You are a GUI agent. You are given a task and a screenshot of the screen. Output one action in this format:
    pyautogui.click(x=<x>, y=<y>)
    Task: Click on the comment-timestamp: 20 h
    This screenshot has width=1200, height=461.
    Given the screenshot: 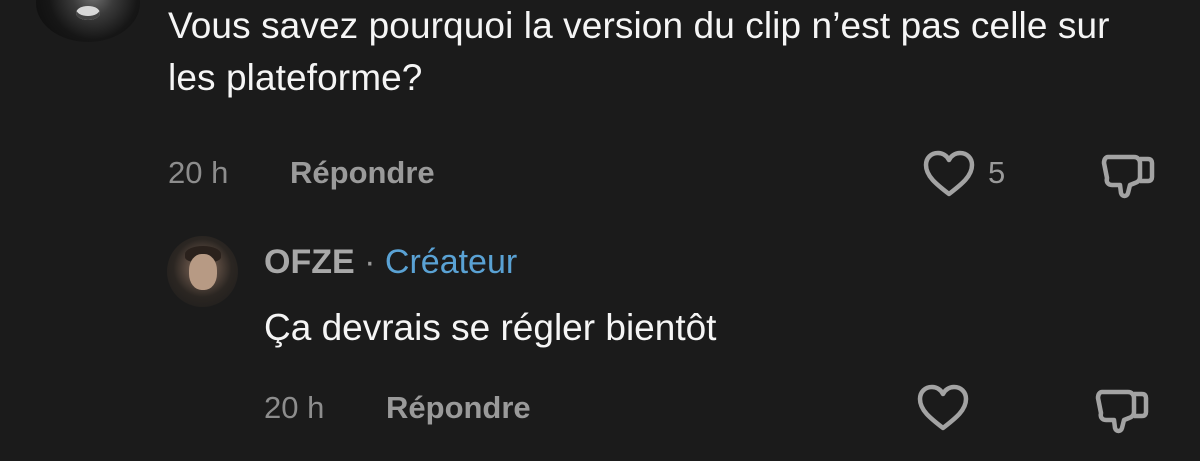 What is the action you would take?
    pyautogui.click(x=198, y=172)
    